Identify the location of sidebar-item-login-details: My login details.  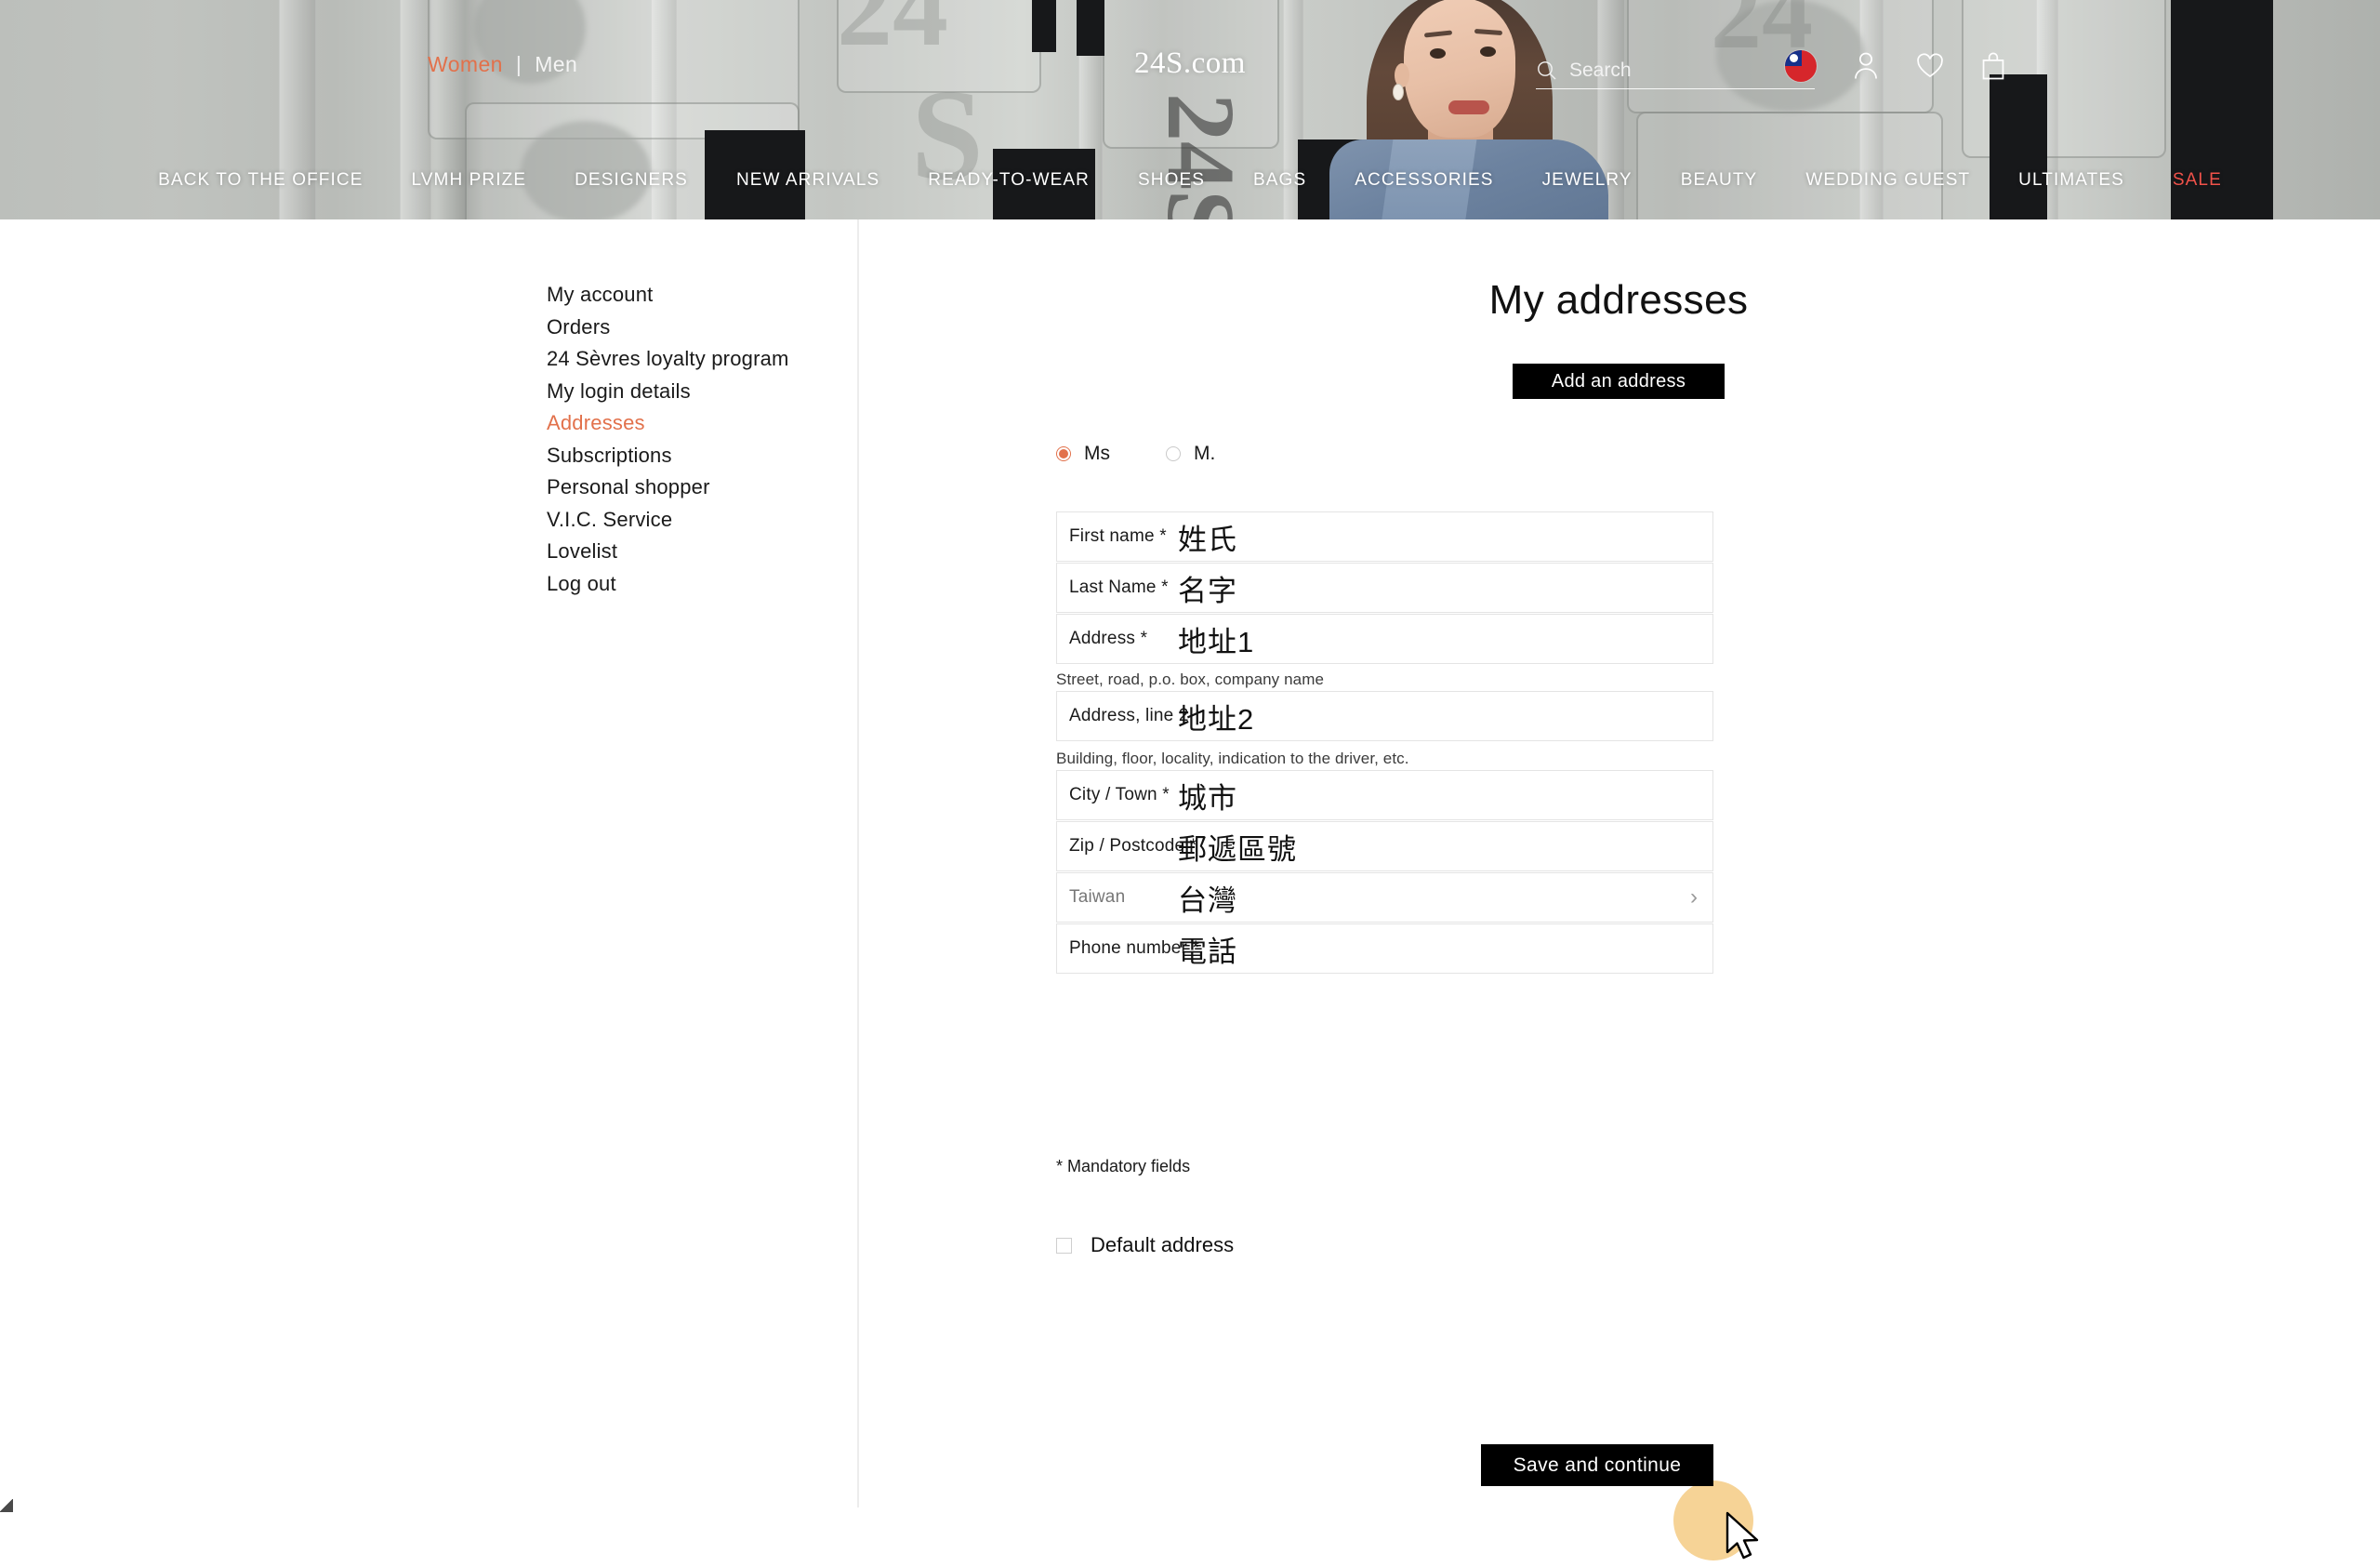
(686, 392).